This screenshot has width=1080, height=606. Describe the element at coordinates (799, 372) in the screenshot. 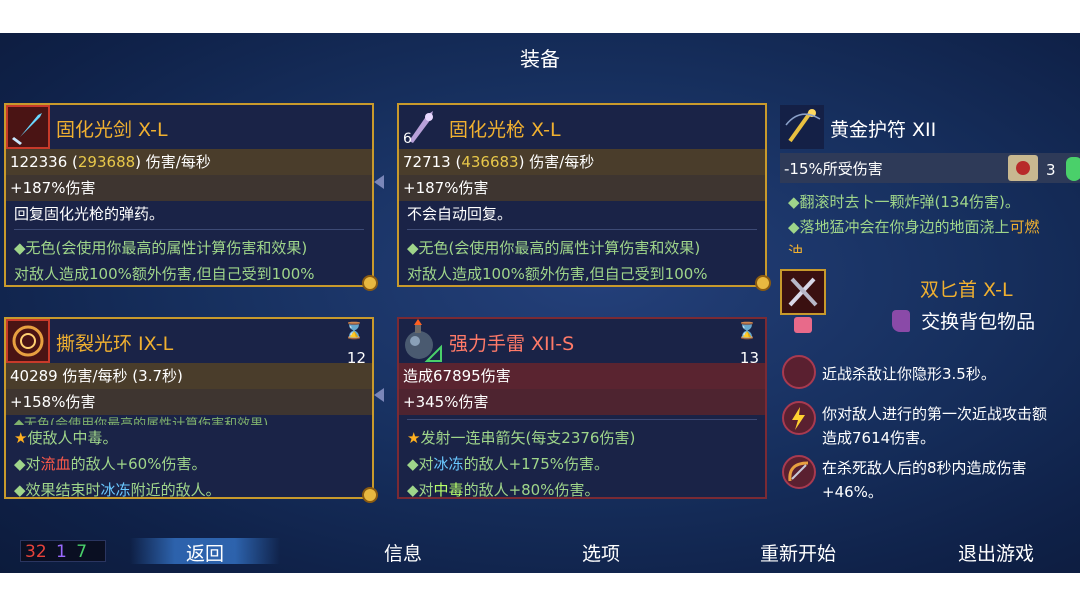

I see `stealth-mutation-icon` at that location.